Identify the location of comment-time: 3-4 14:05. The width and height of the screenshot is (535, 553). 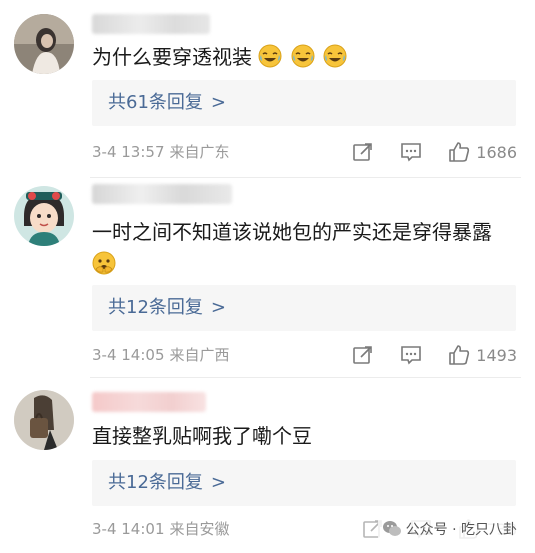
(128, 355).